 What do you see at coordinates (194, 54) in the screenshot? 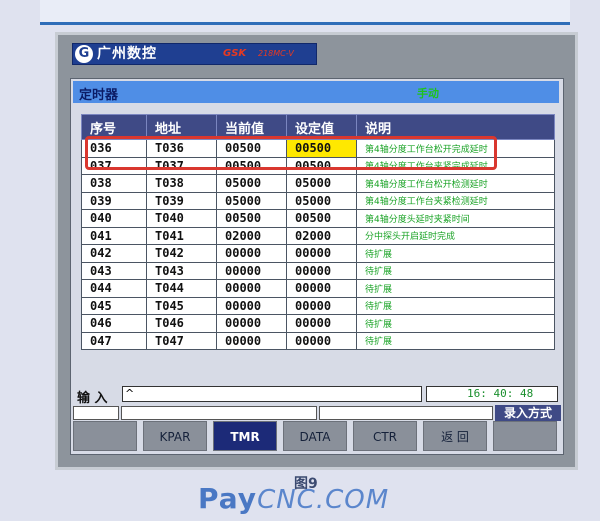
I see `brand-bar: G 广州数控 GSK 218MC-V` at bounding box center [194, 54].